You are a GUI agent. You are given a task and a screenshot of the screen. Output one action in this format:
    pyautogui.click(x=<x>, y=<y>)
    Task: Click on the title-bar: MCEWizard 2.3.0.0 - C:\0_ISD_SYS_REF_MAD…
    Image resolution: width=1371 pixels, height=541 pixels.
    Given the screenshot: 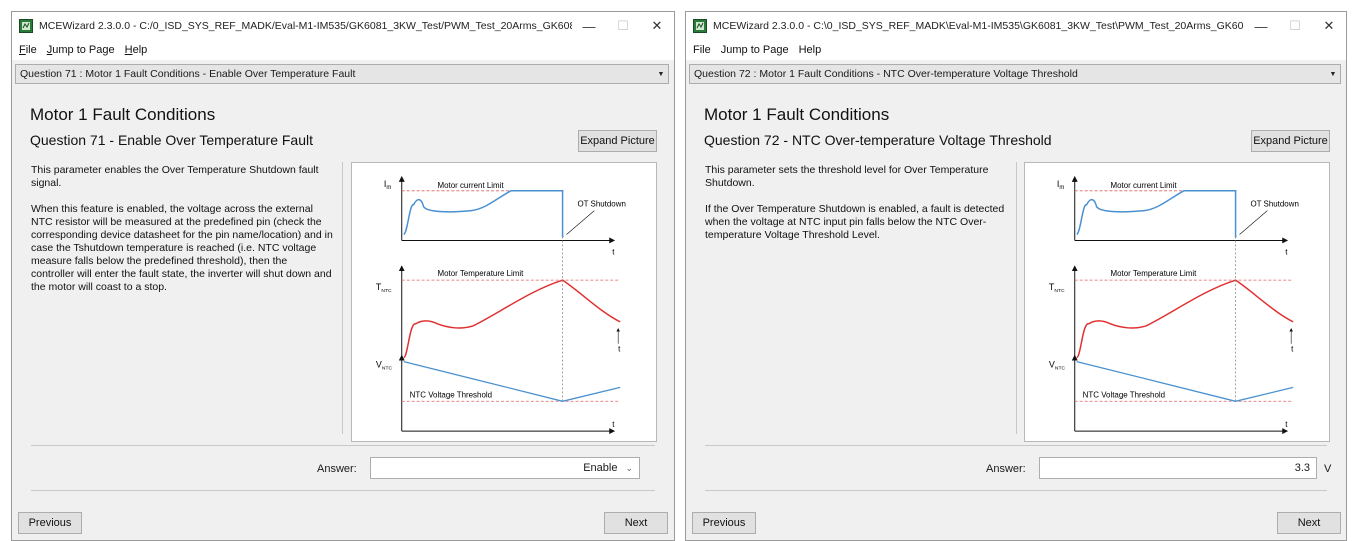 What is the action you would take?
    pyautogui.click(x=1016, y=26)
    